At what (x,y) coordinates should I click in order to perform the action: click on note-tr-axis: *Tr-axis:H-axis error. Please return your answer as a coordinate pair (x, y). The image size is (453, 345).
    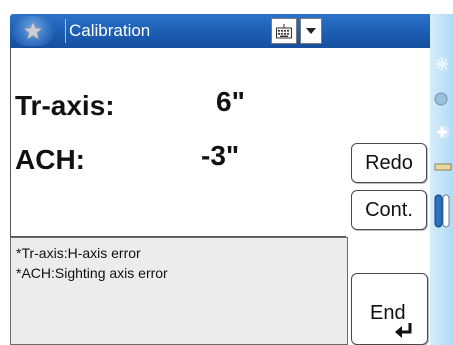
    Looking at the image, I should click on (78, 253).